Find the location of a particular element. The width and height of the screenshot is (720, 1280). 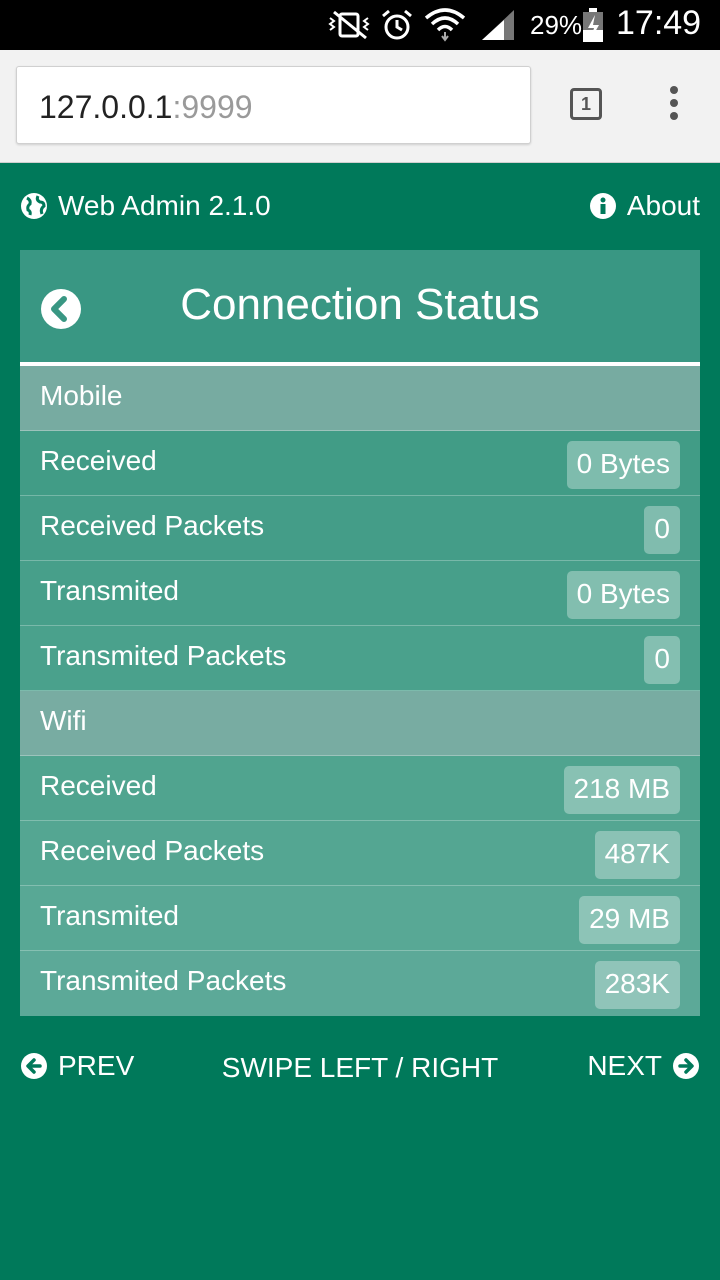

brand-link: Web Admin 2.1.0 is located at coordinates (145, 206).